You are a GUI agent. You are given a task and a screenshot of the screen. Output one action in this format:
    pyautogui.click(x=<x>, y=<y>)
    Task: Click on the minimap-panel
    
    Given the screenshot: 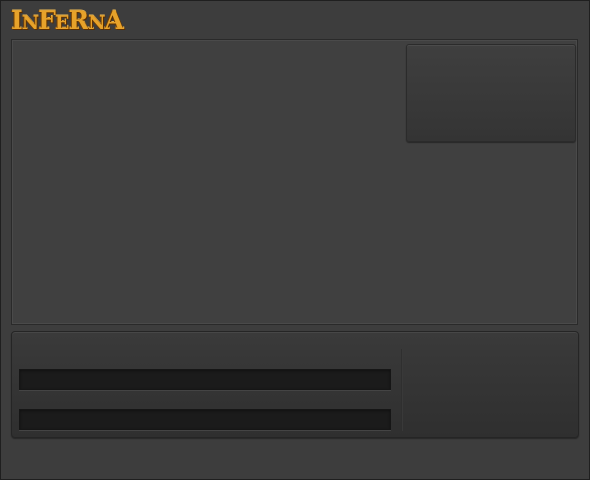 What is the action you would take?
    pyautogui.click(x=491, y=93)
    